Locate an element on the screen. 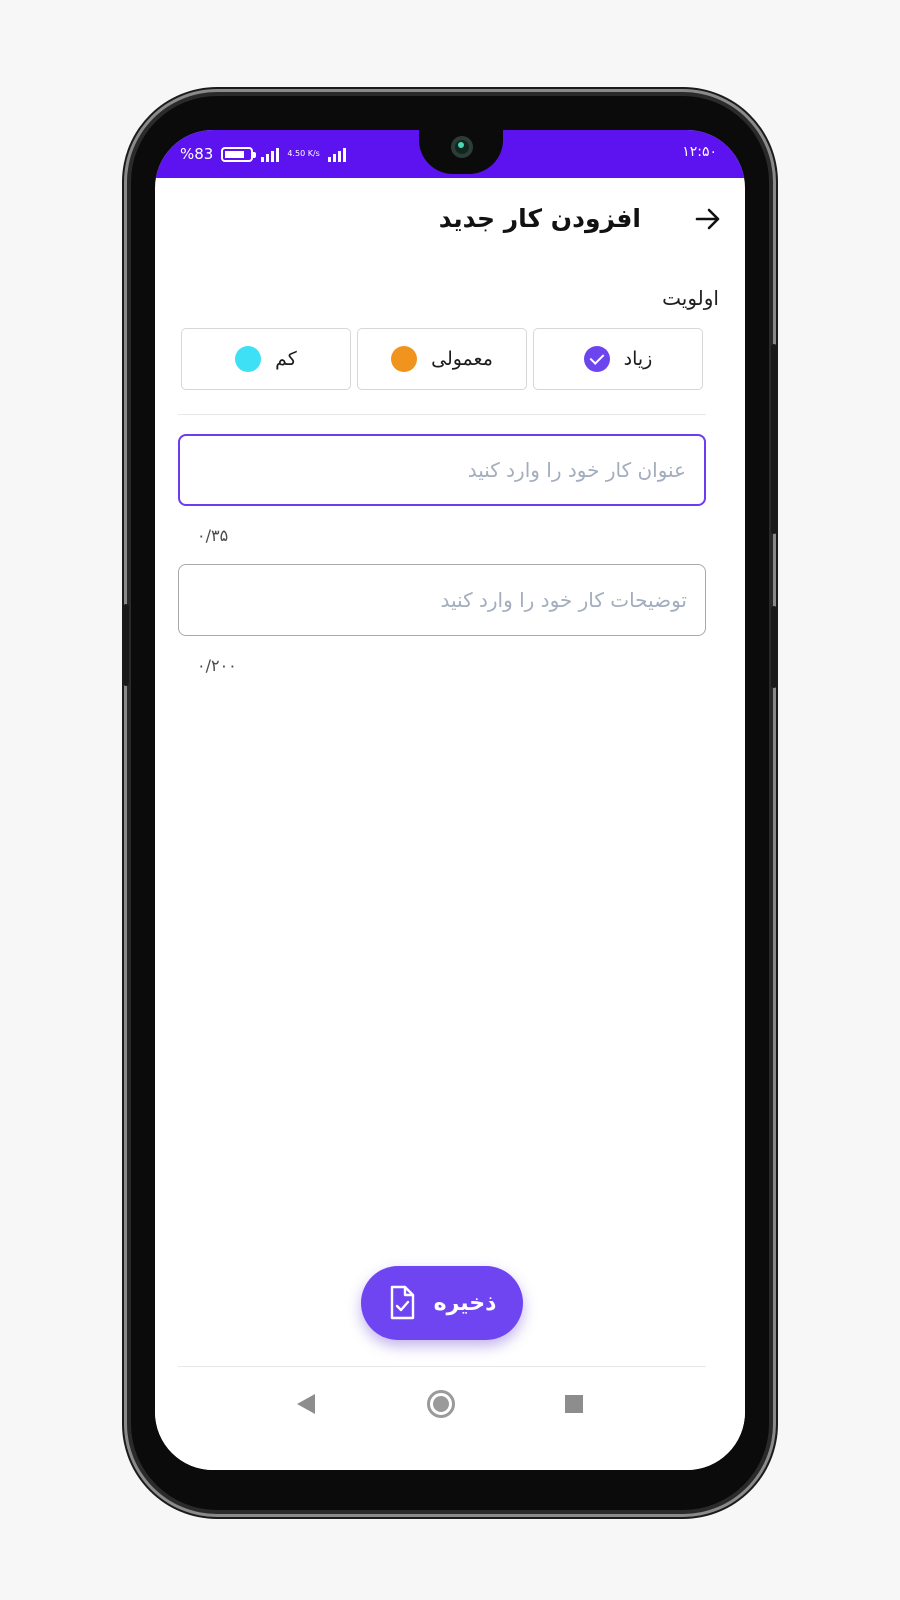 This screenshot has height=1600, width=900. priority-option-high: زیاد is located at coordinates (618, 359).